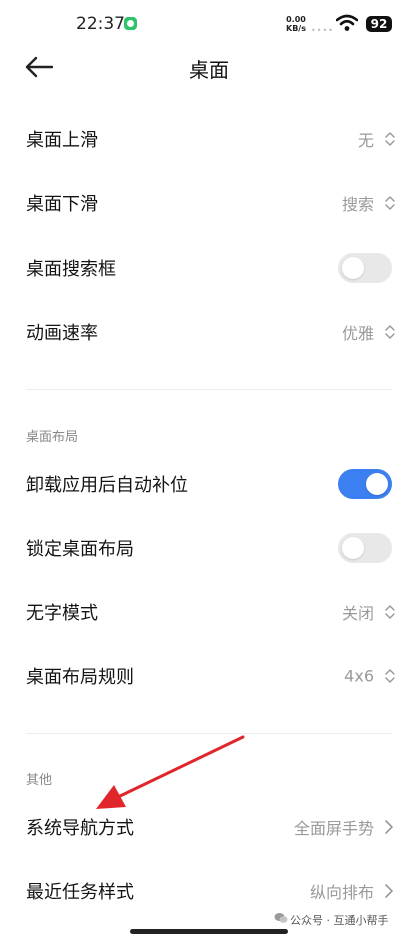 This screenshot has width=418, height=938. I want to click on page-title: 桌面, so click(209, 70).